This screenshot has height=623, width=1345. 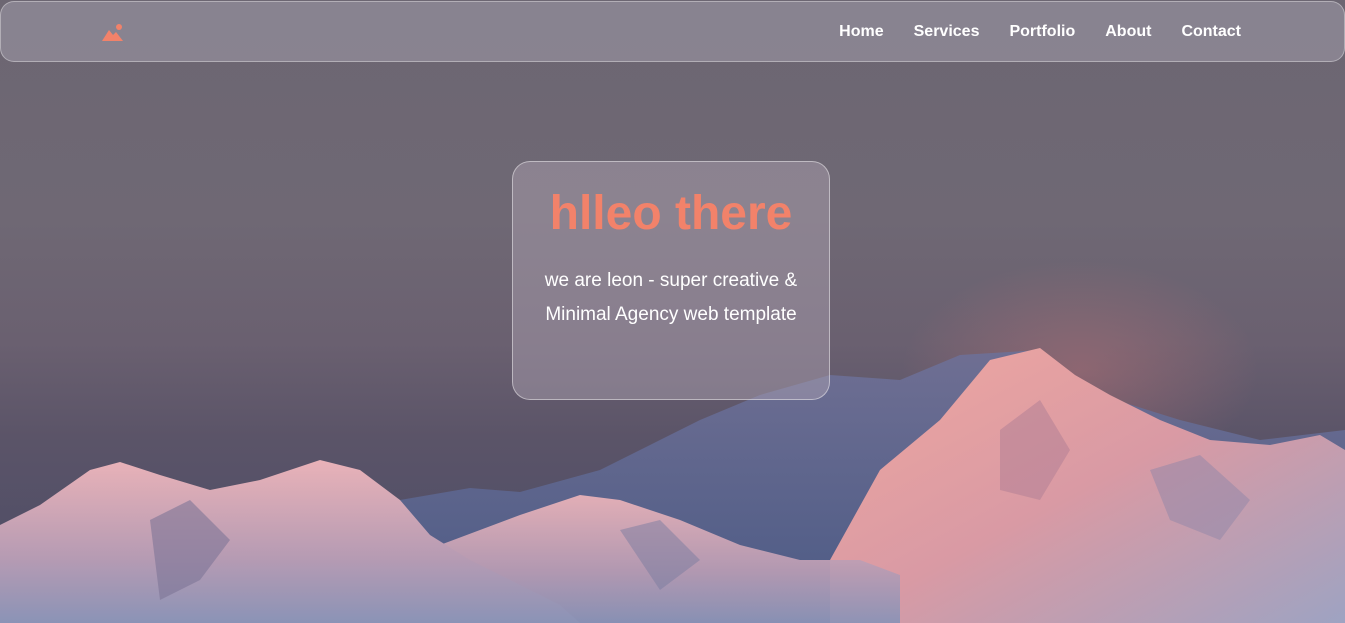 I want to click on nav-services: Services, so click(x=947, y=32).